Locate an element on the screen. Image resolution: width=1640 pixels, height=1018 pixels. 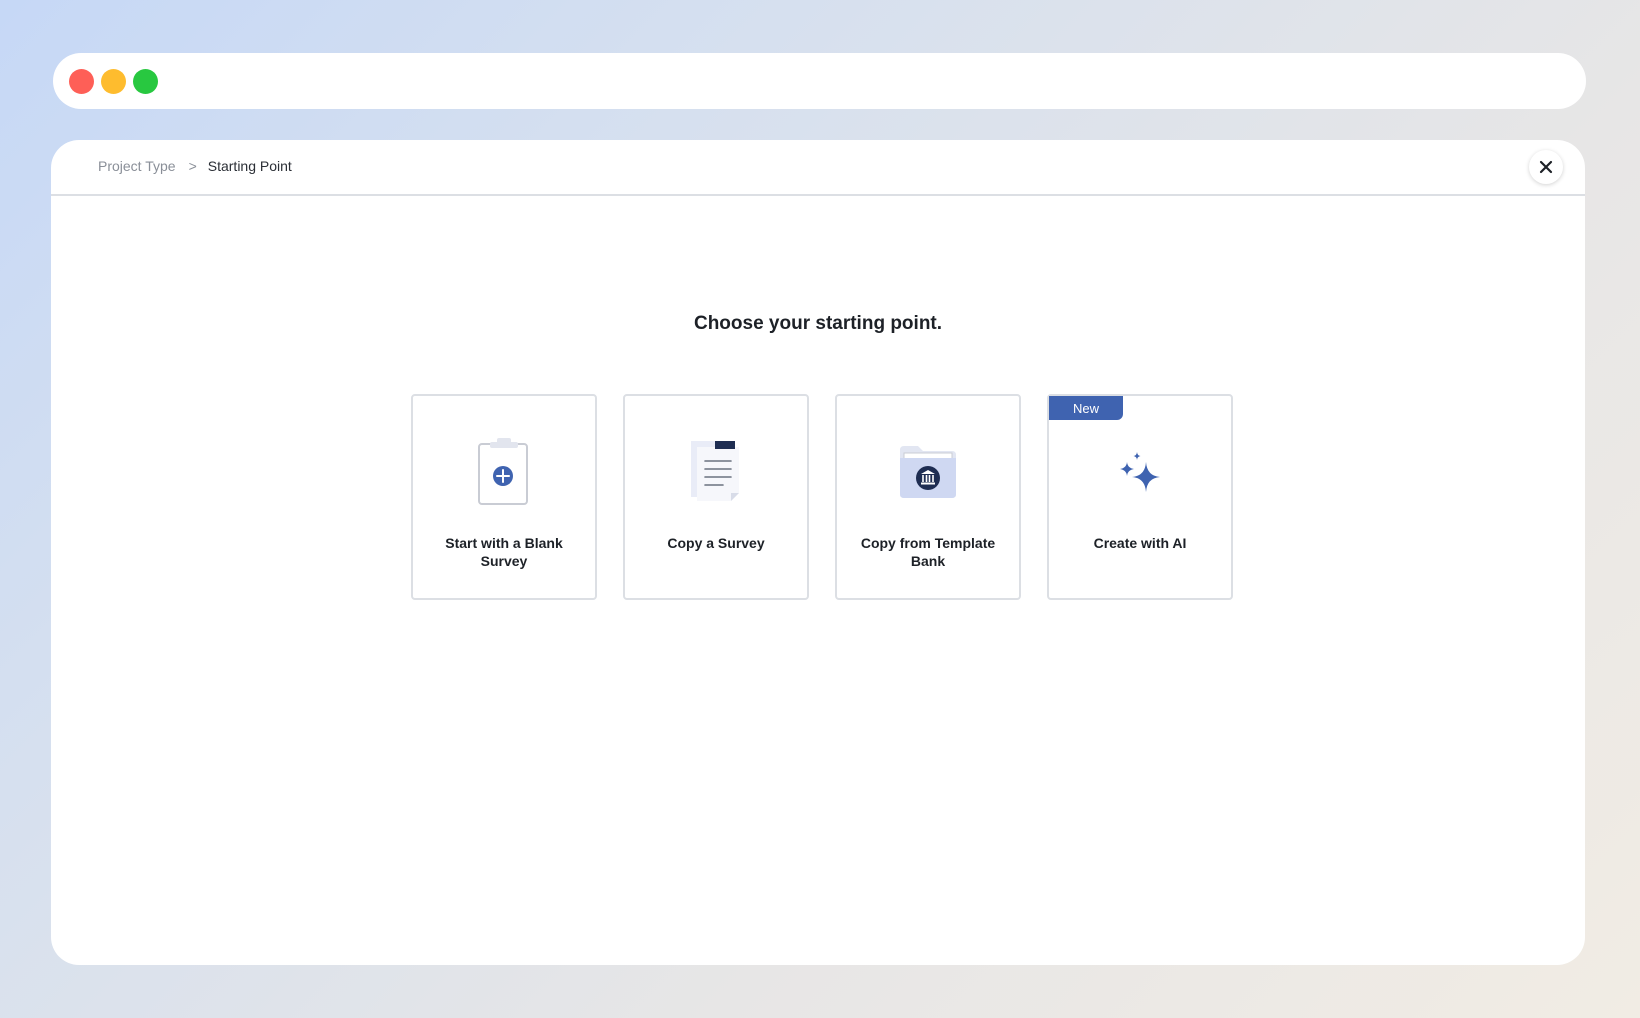
dialog-header: Project Type > Starting Point is located at coordinates (818, 168).